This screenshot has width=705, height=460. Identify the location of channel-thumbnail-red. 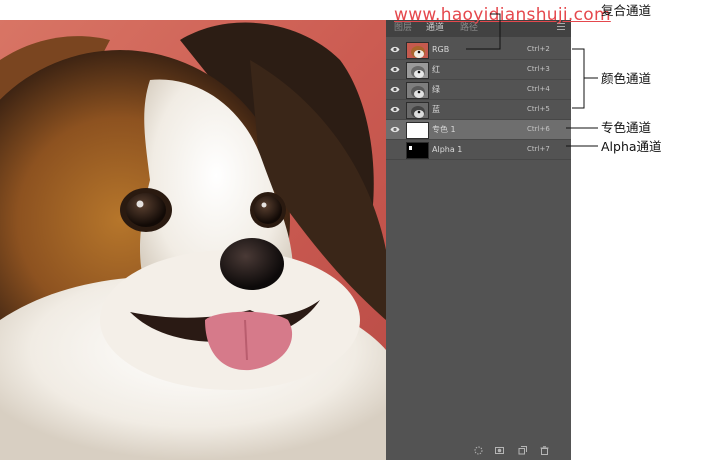
(417, 70).